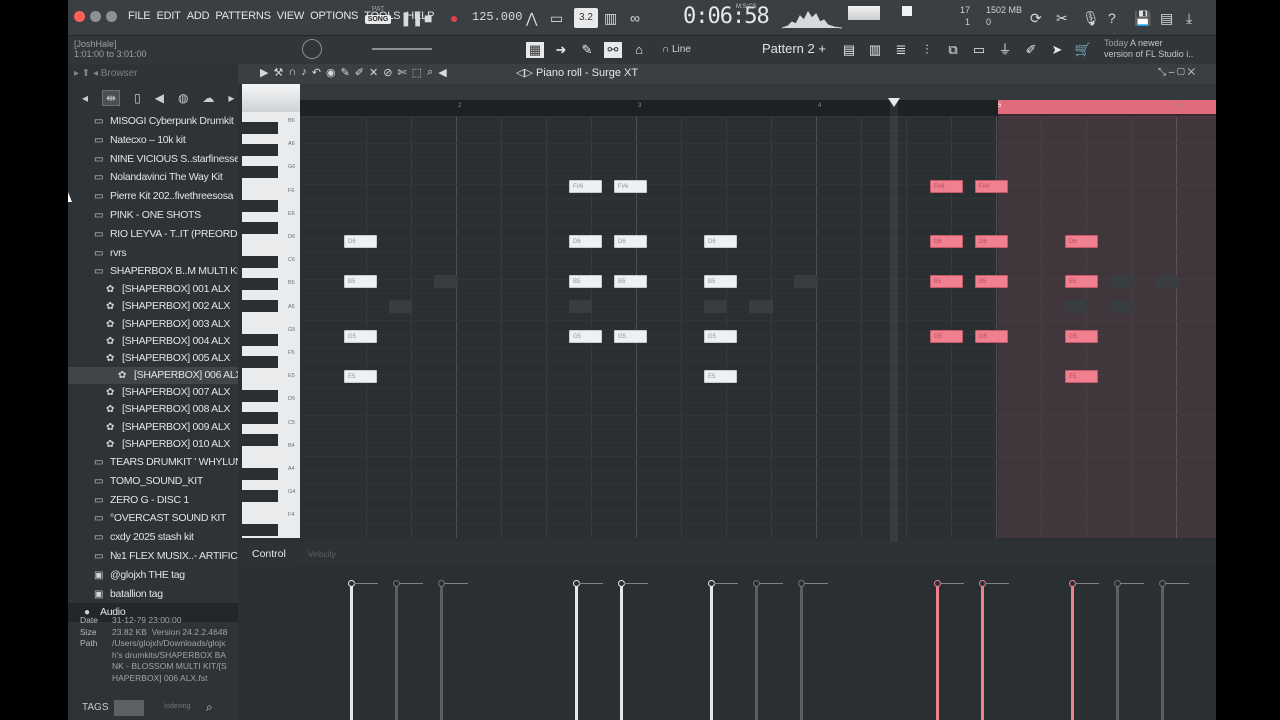 The width and height of the screenshot is (1280, 720). I want to click on window-controls-icon: ⤡ – ▢ ✕, so click(1176, 72).